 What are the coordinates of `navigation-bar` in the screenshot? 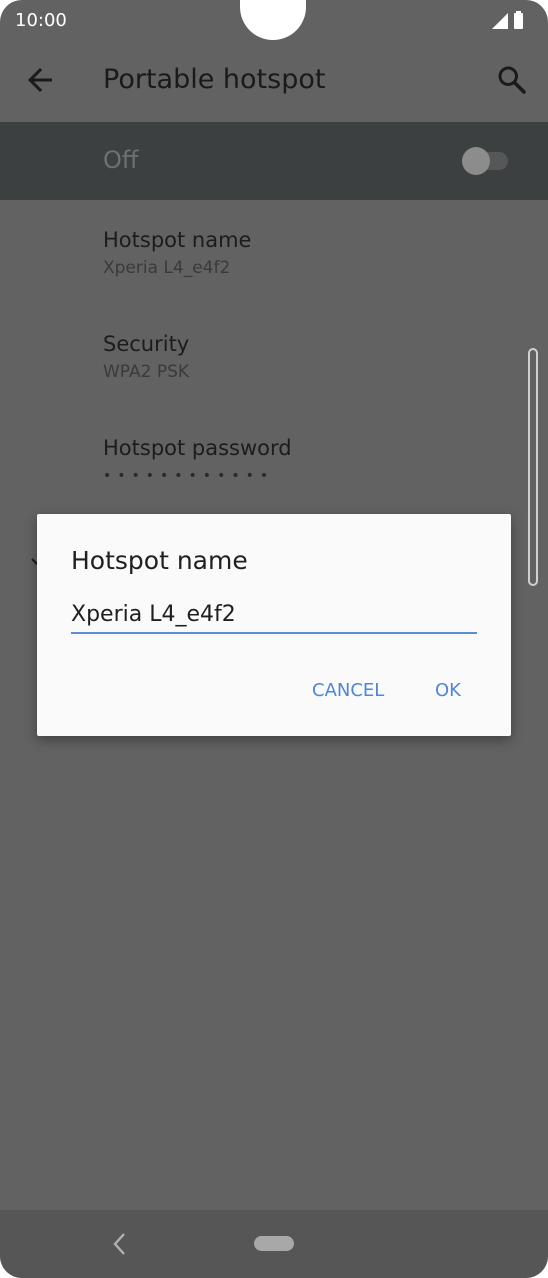 It's located at (274, 1244).